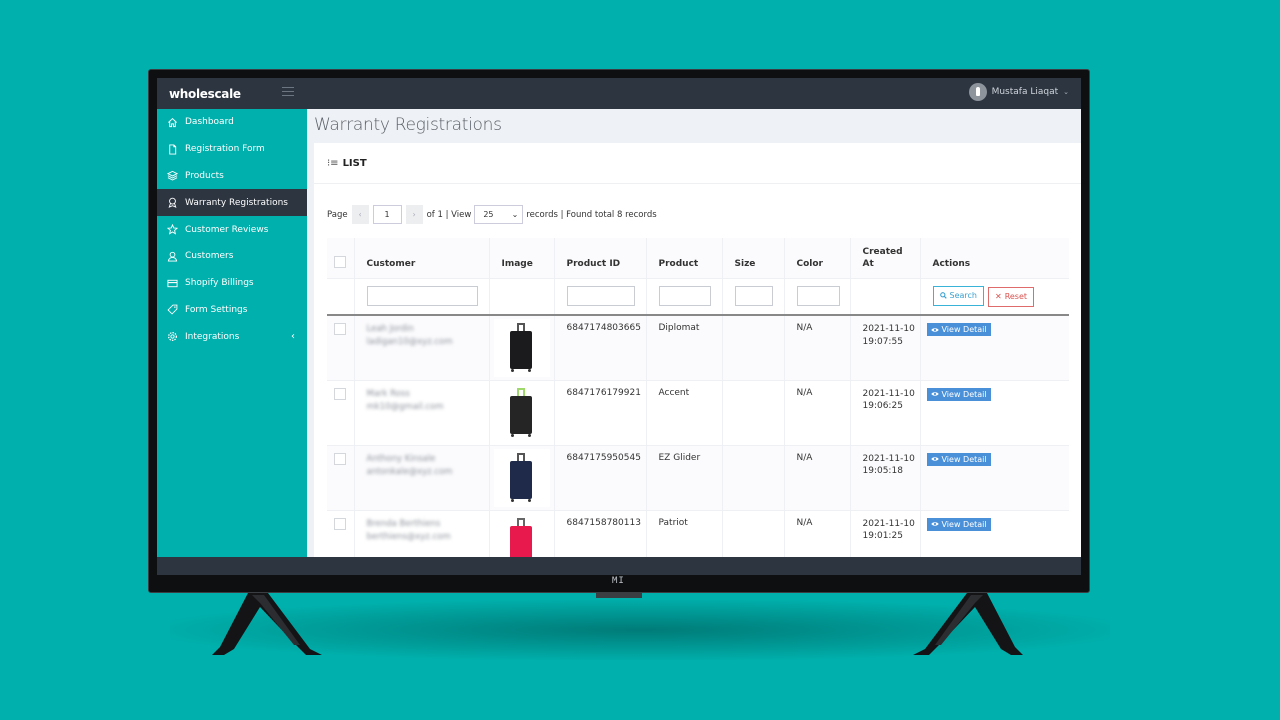  I want to click on layers-icon, so click(172, 175).